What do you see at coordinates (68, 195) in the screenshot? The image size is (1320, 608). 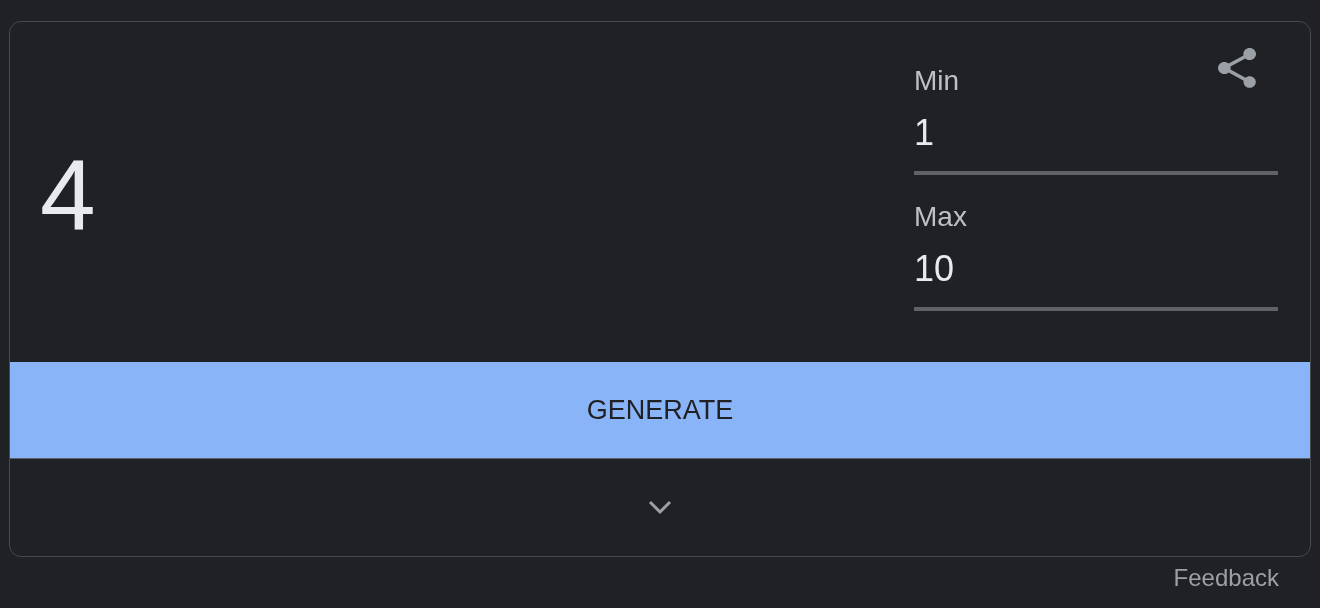 I see `result-number: 4` at bounding box center [68, 195].